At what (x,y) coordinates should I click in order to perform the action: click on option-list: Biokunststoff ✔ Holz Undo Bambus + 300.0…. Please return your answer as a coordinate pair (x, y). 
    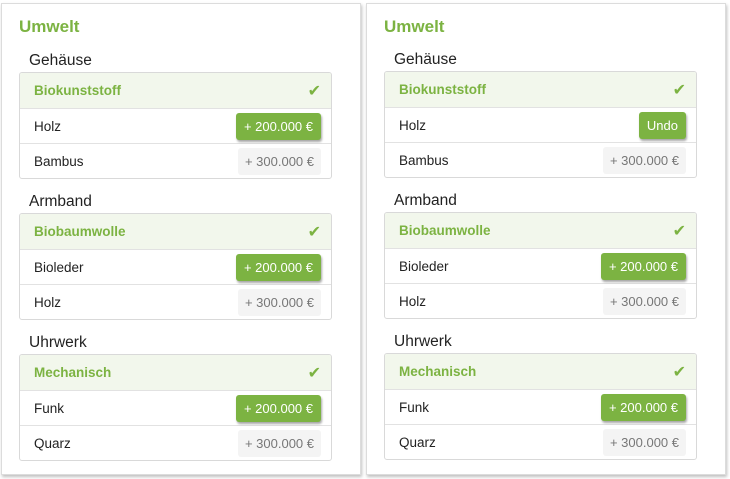
    Looking at the image, I should click on (540, 124).